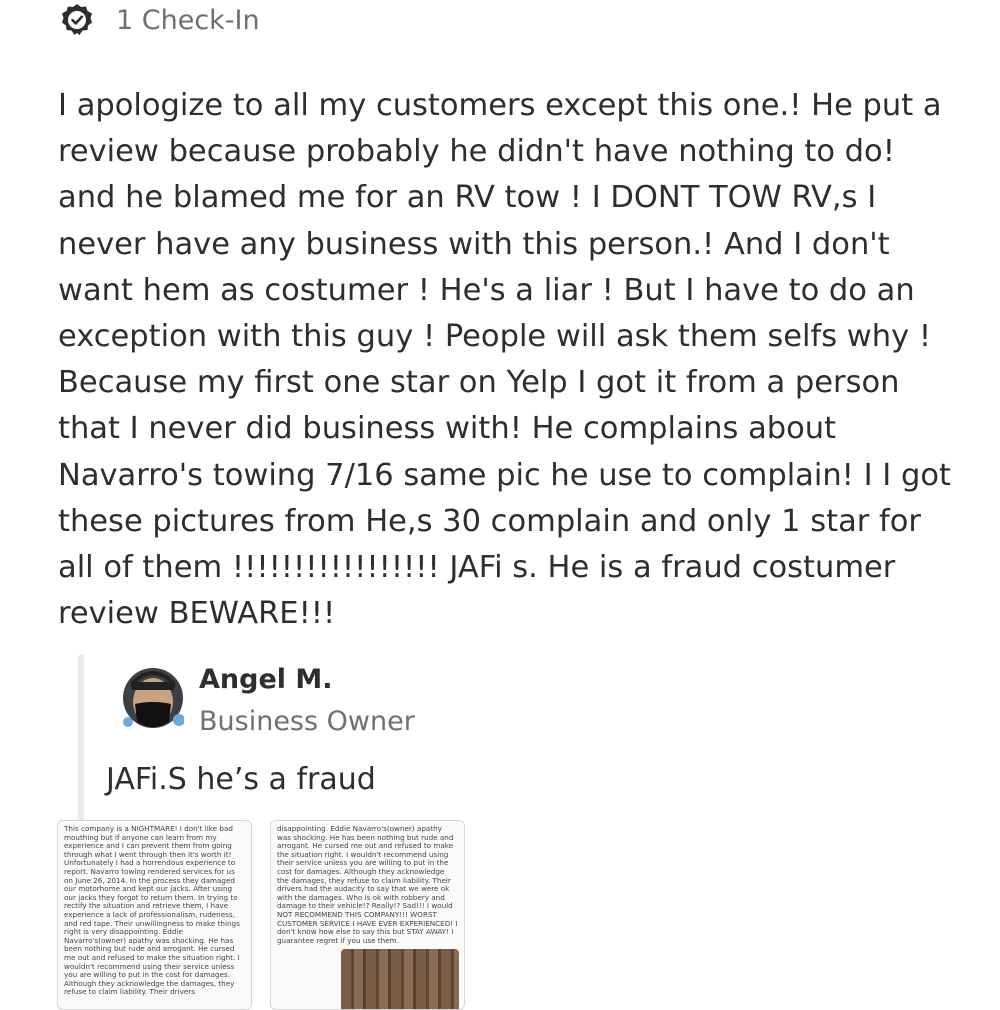 The image size is (1000, 1010). Describe the element at coordinates (241, 779) in the screenshot. I see `owner-reply-text: JAFi.S he’s a fraud` at that location.